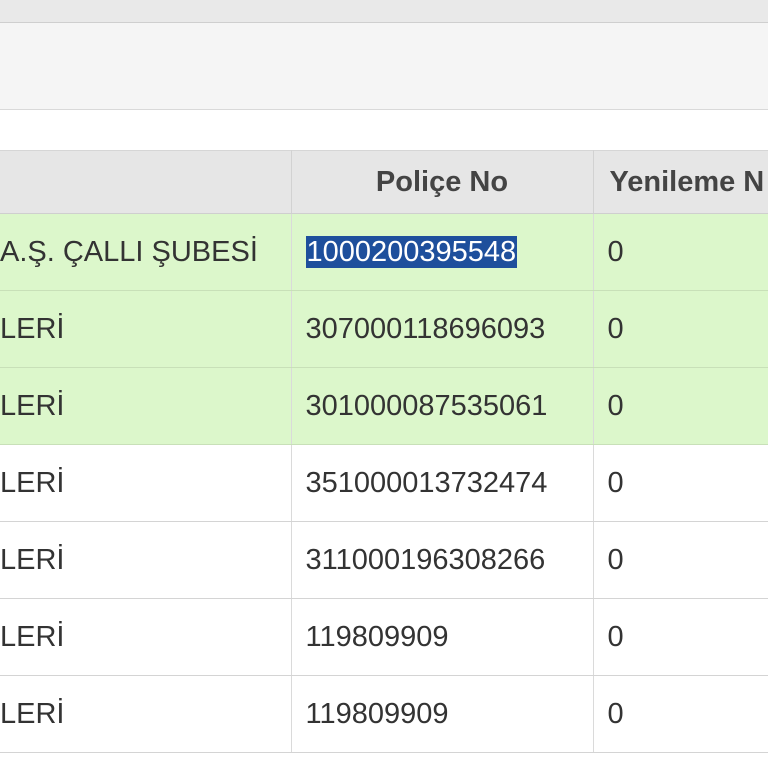 The height and width of the screenshot is (768, 768). What do you see at coordinates (425, 328) in the screenshot?
I see `cell-police-no-text: 307000118696093` at bounding box center [425, 328].